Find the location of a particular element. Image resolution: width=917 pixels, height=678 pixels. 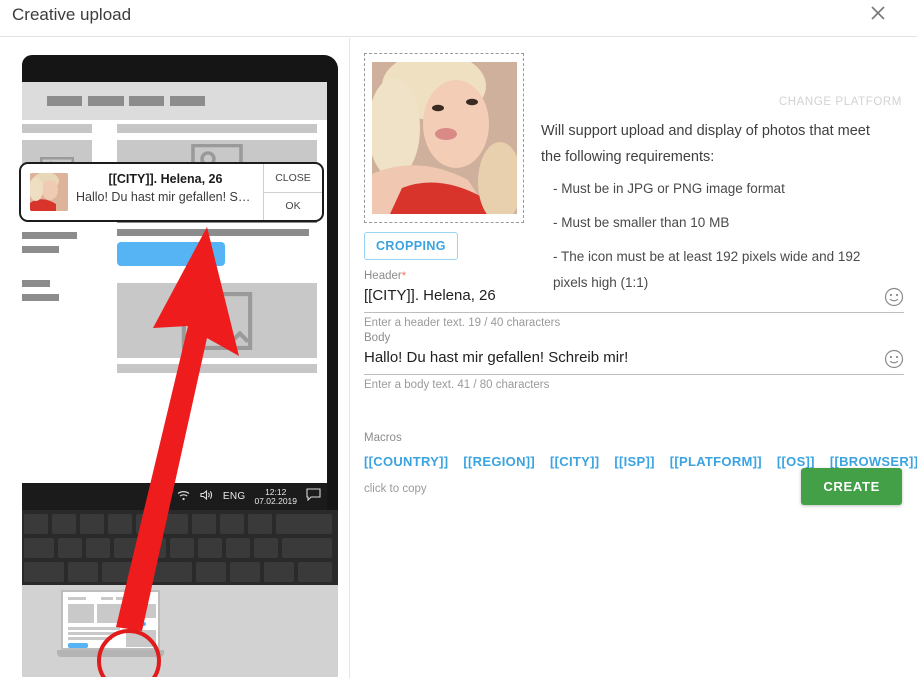

header-input is located at coordinates (617, 295).